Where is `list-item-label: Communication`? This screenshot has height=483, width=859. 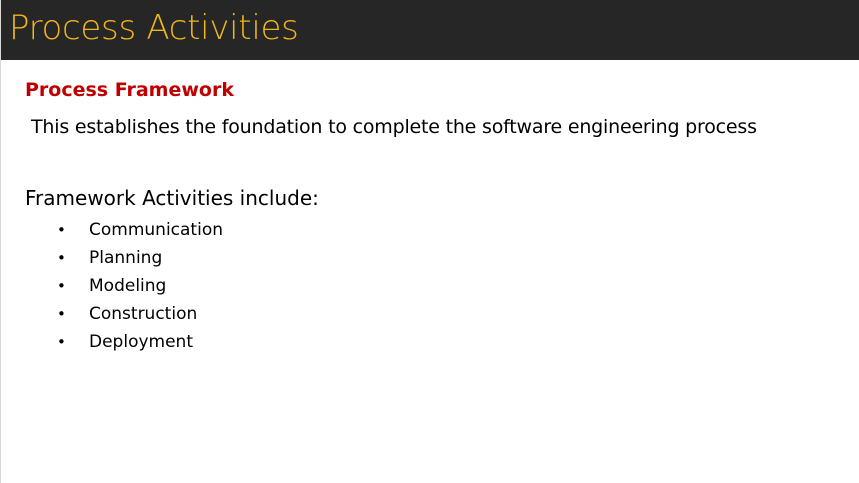 list-item-label: Communication is located at coordinates (156, 230).